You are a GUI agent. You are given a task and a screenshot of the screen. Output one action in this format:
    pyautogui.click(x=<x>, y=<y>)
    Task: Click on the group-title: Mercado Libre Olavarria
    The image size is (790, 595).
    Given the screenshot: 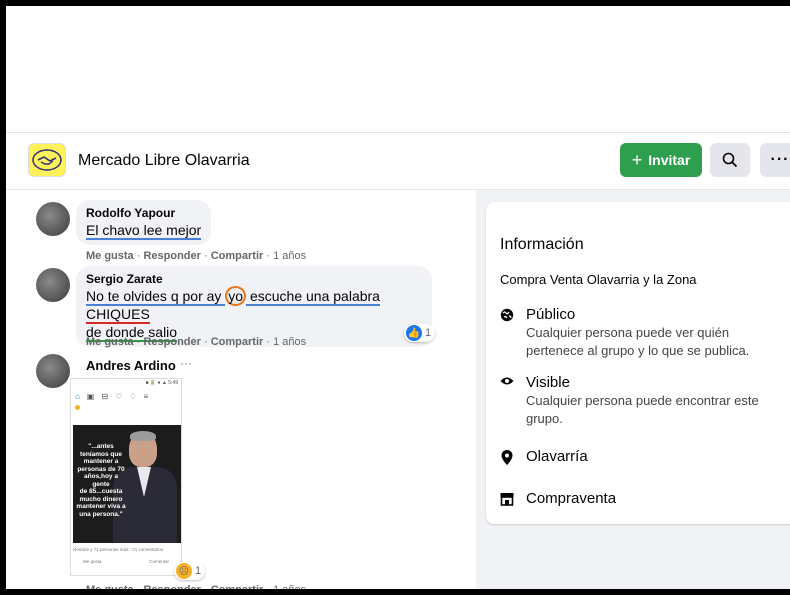 What is the action you would take?
    pyautogui.click(x=164, y=161)
    